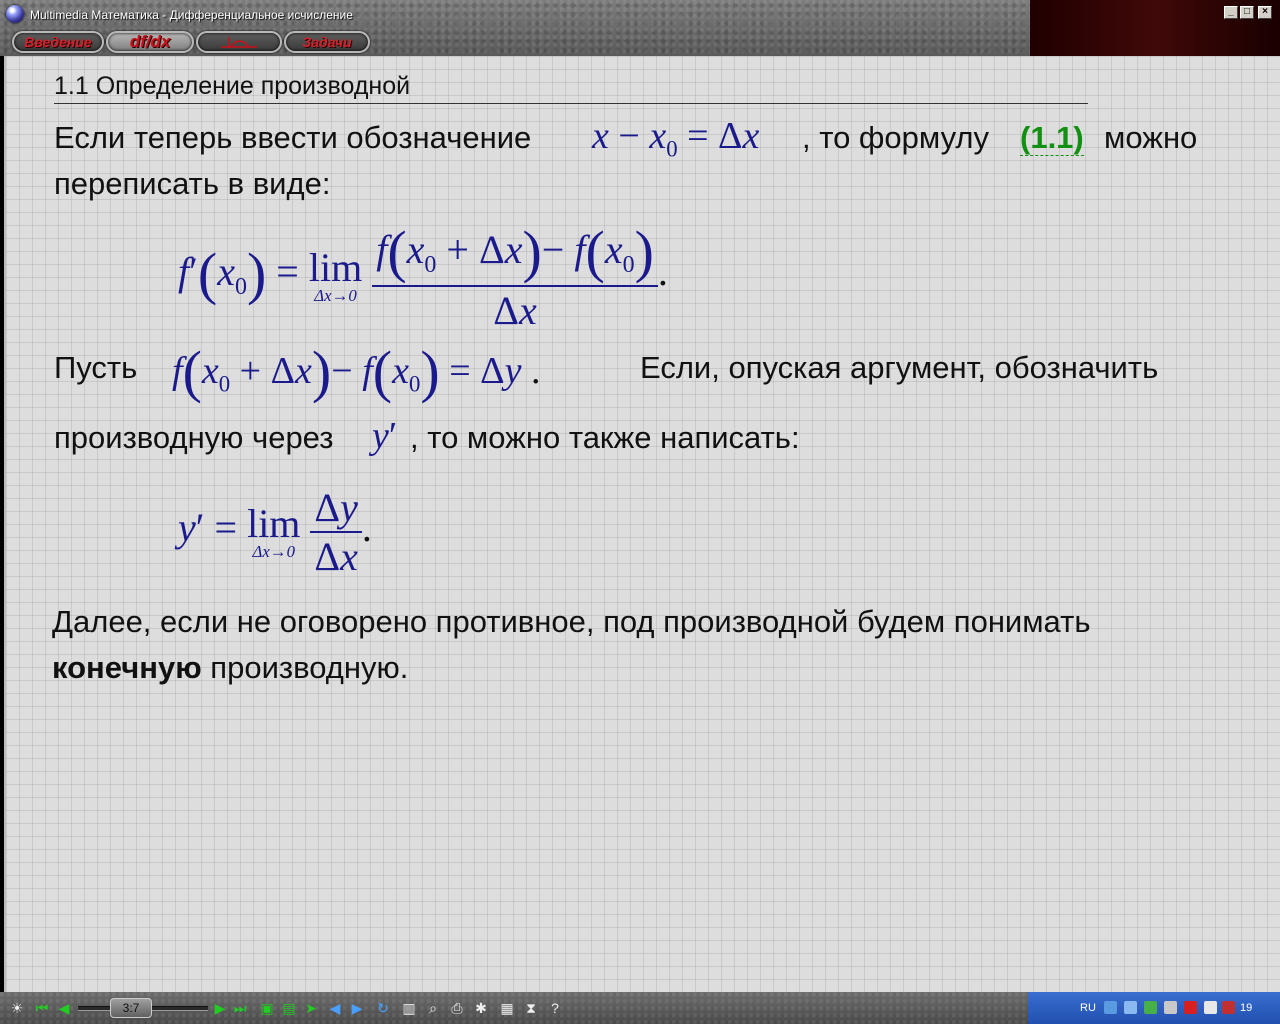  Describe the element at coordinates (1151, 137) in the screenshot. I see `paragraph-1-end: можно` at that location.